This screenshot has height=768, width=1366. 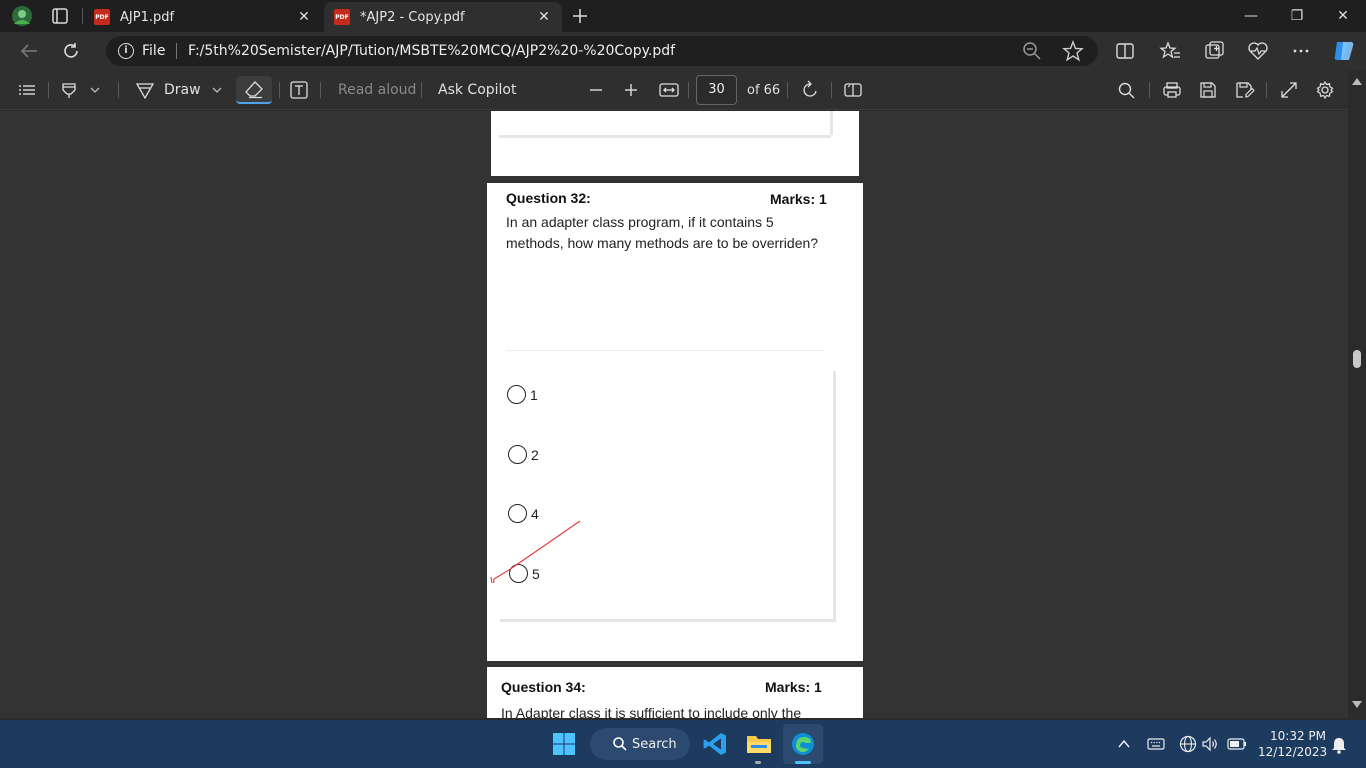 I want to click on page-number-input: 30, so click(x=716, y=90).